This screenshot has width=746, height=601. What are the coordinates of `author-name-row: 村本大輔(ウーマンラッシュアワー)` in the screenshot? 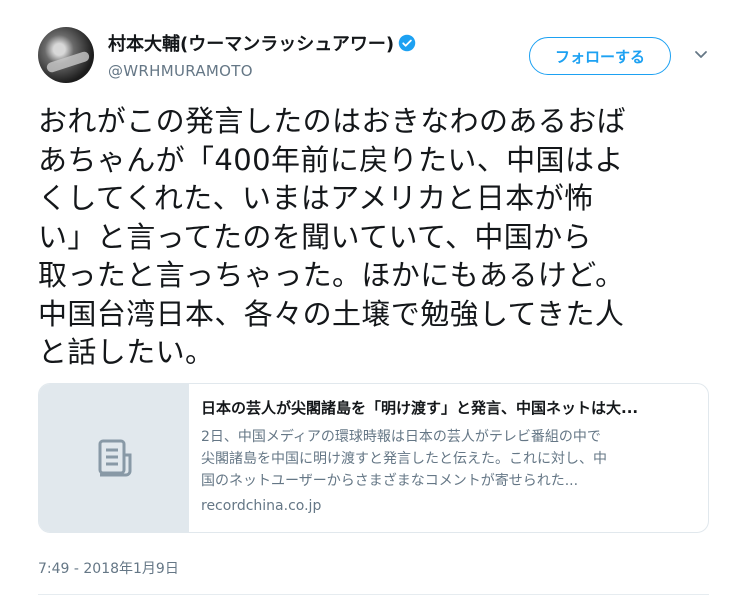 It's located at (262, 43).